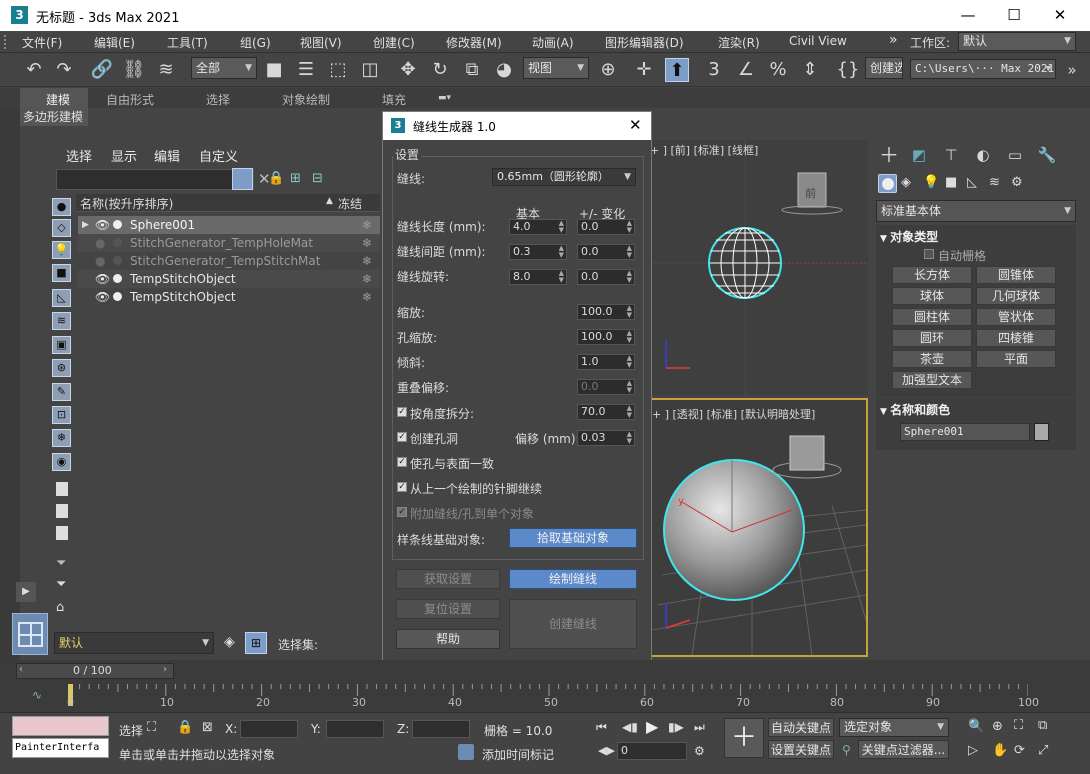  I want to click on prev-key-icon: ◀▮, so click(630, 727).